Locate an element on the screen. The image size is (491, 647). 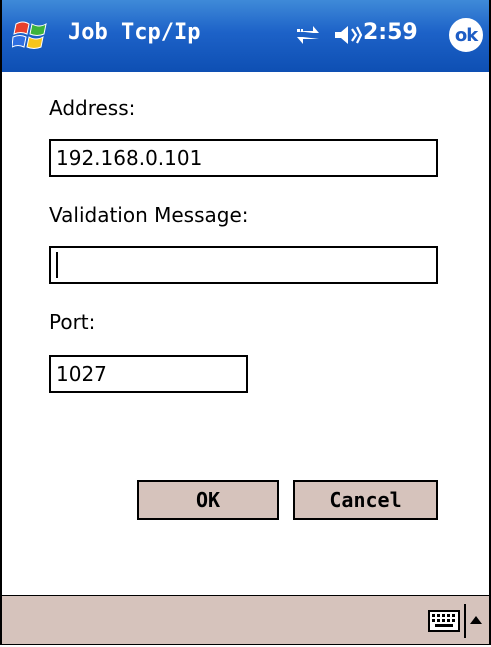
title-bar: Job Tcp/Ip 2:59 ok is located at coordinates (245, 36).